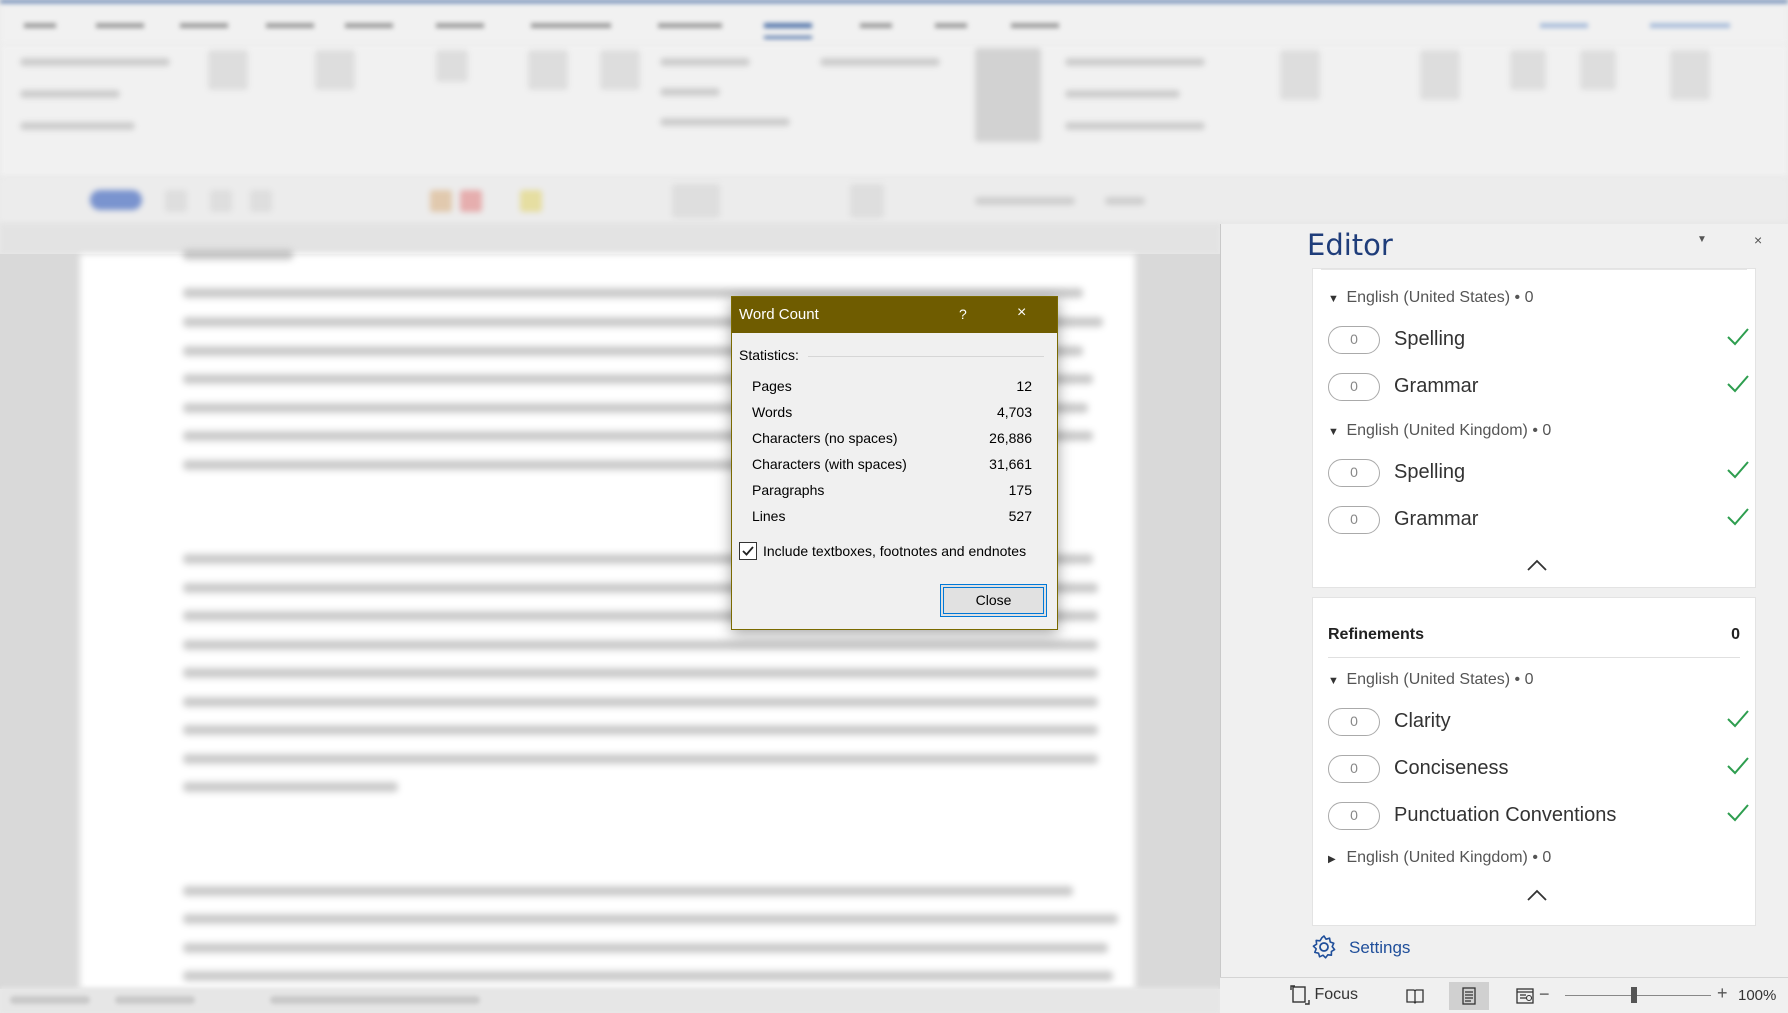  I want to click on read-mode-button, so click(1415, 996).